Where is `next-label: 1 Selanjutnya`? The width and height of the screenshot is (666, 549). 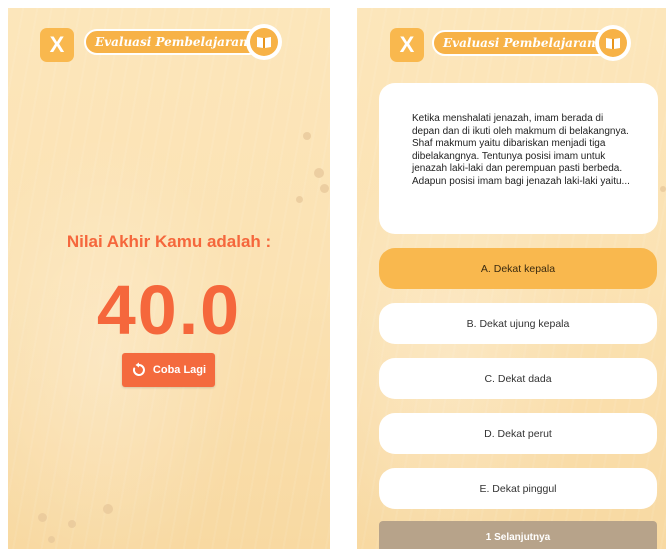 next-label: 1 Selanjutnya is located at coordinates (518, 537).